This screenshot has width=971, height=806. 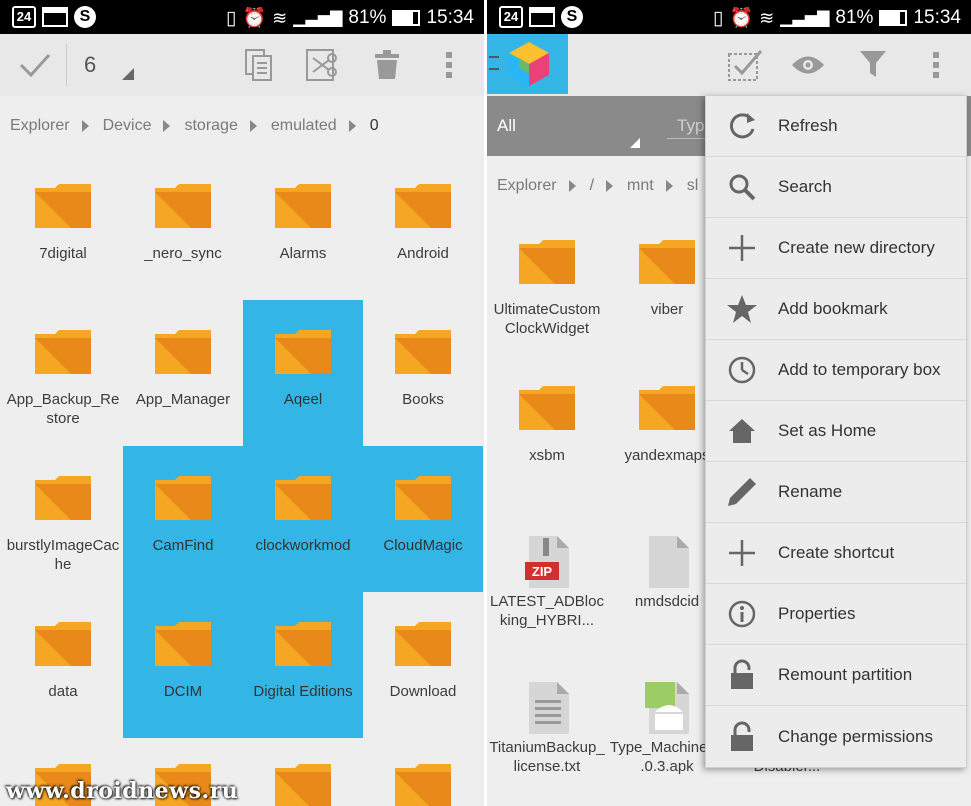 I want to click on folder-item-android: Android, so click(x=423, y=227).